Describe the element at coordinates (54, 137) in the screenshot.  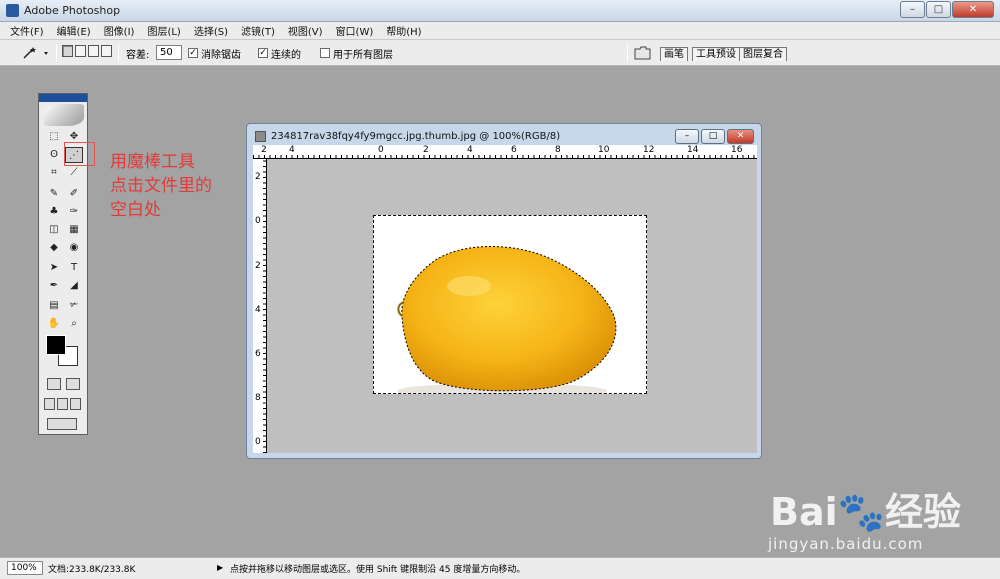
I see `marquee-icon: ⬚` at that location.